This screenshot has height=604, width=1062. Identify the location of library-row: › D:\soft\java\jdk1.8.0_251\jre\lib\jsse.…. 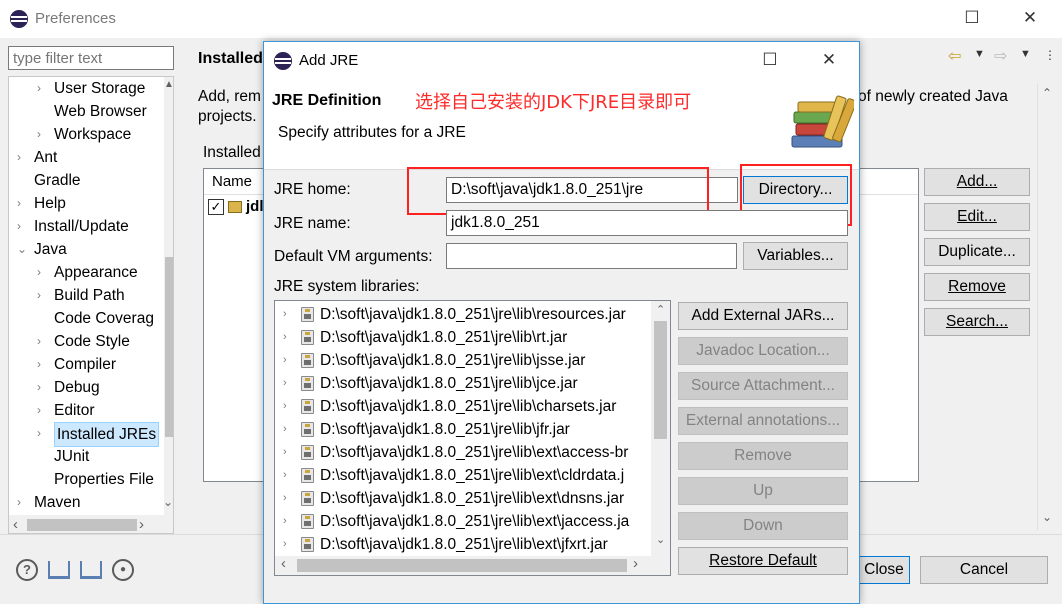
(463, 360).